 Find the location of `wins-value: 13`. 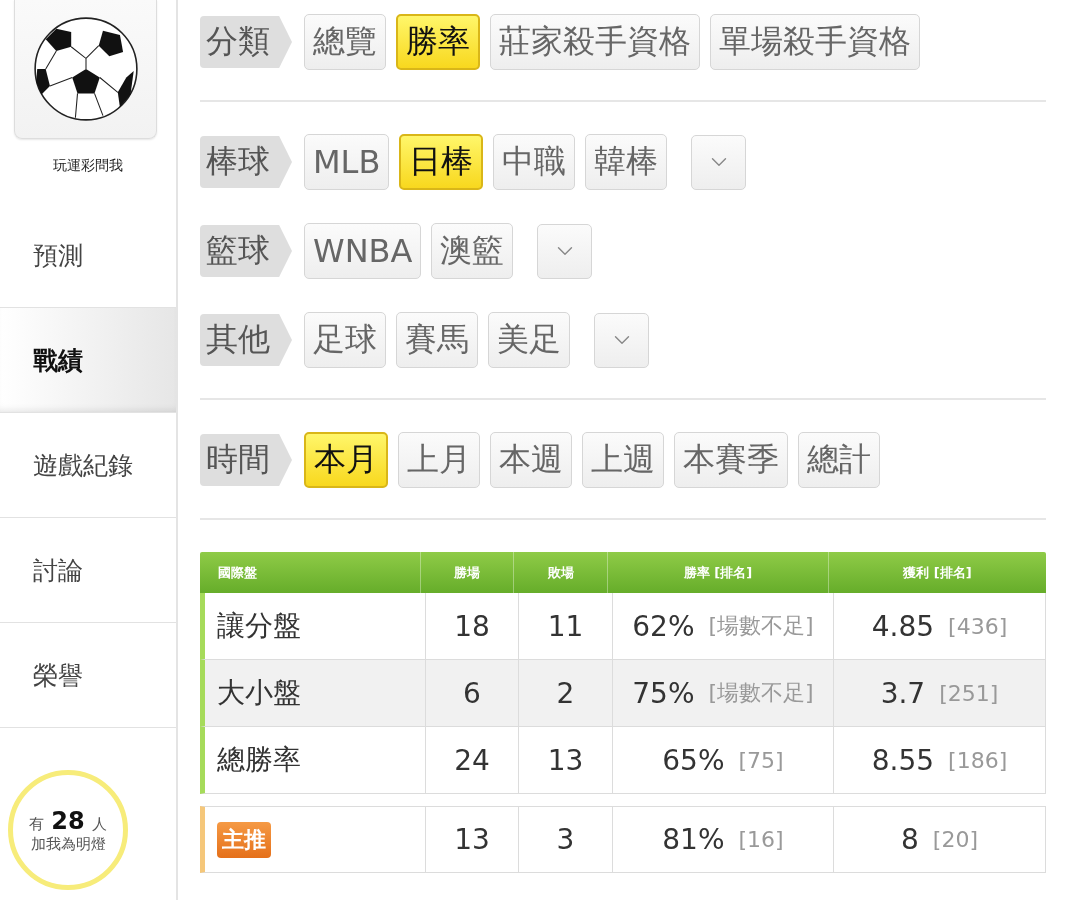

wins-value: 13 is located at coordinates (472, 839).